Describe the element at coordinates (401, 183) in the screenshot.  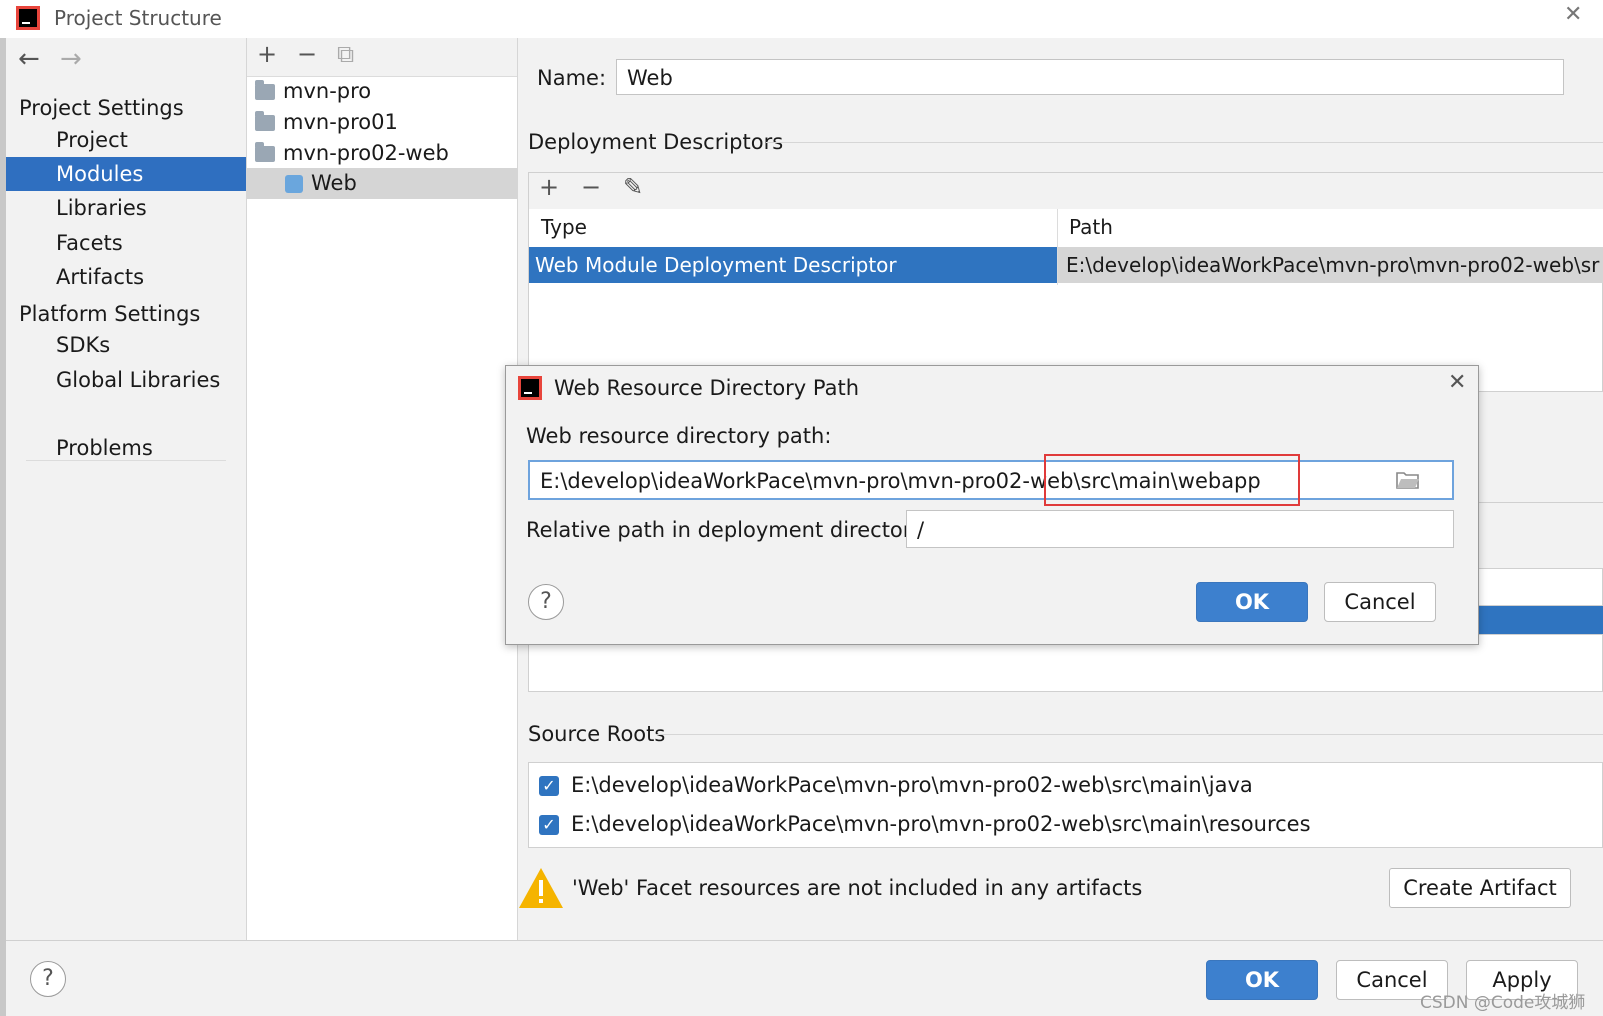
I see `tree-node-web-facet: Web` at that location.